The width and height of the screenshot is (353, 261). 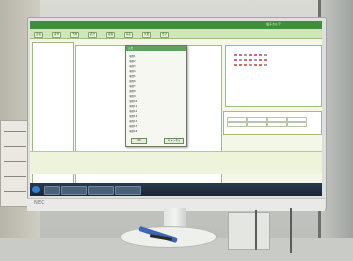 What do you see at coordinates (75, 35) in the screenshot?
I see `tab-3: 予約` at bounding box center [75, 35].